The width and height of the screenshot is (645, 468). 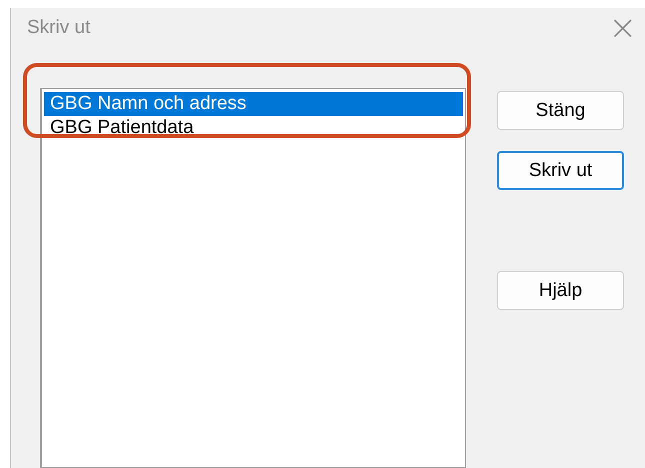 What do you see at coordinates (253, 128) in the screenshot?
I see `list-item: GBG Patientdata` at bounding box center [253, 128].